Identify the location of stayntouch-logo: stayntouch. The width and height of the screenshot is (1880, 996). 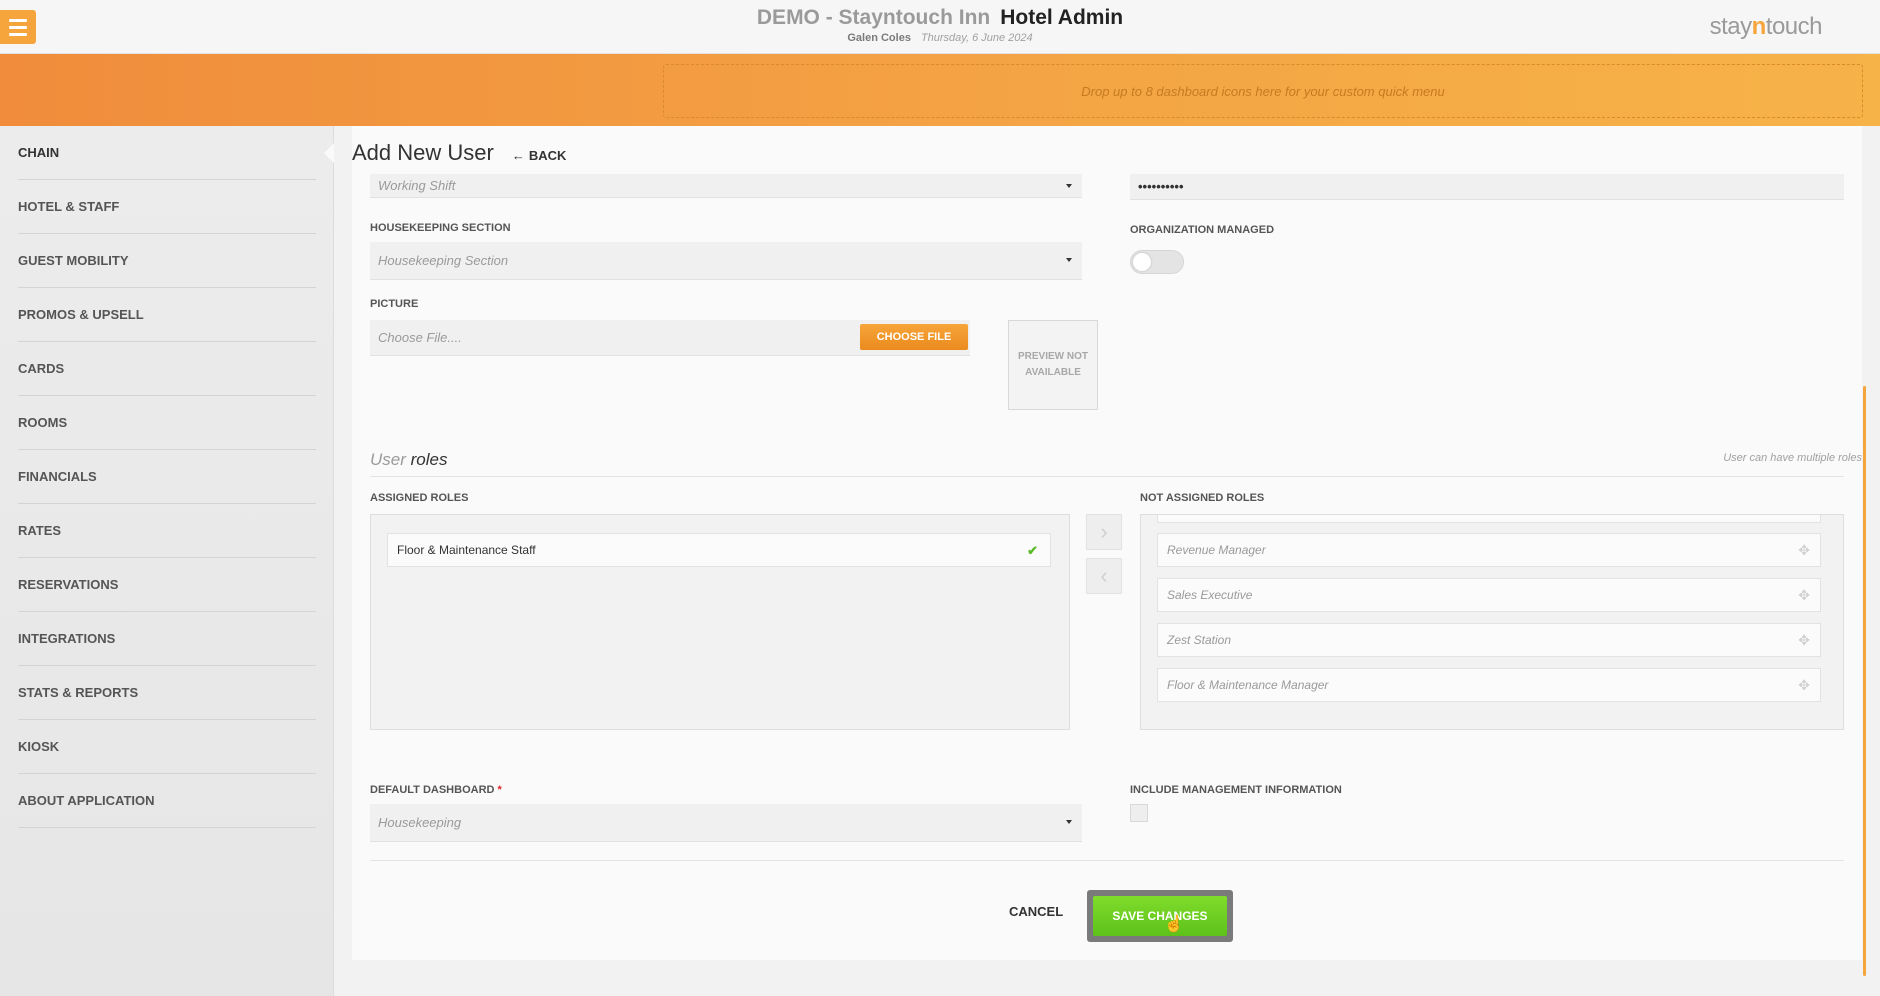
(1766, 26).